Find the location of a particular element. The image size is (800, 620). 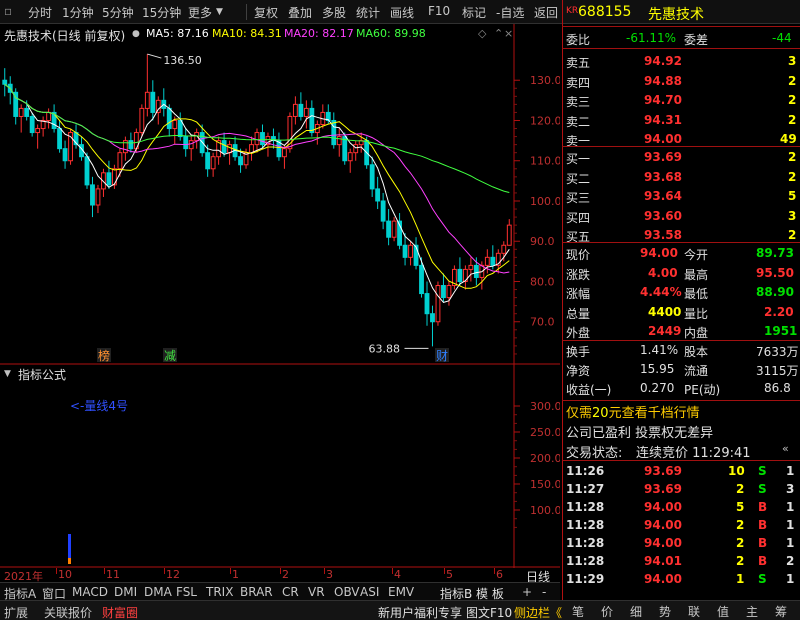

divider is located at coordinates (681, 26).